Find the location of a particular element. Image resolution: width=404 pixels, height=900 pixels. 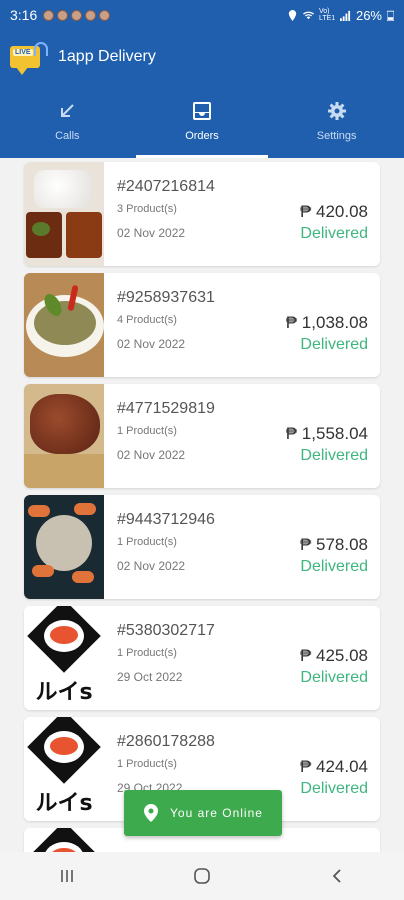

home-button is located at coordinates (202, 876).